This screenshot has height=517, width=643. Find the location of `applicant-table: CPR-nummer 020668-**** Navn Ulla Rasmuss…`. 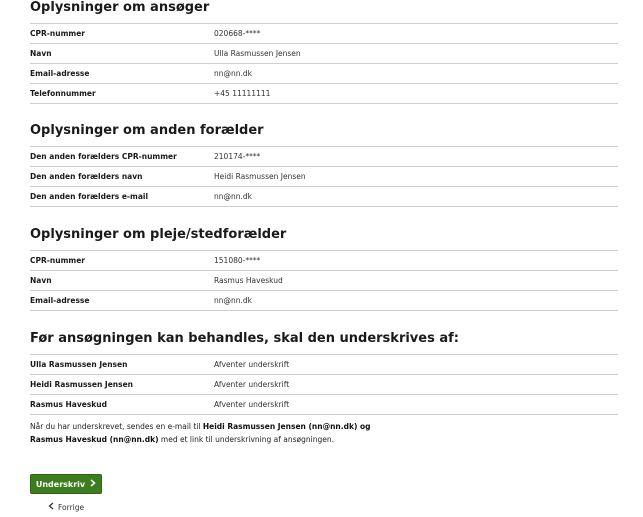

applicant-table: CPR-nummer 020668-**** Navn Ulla Rasmuss… is located at coordinates (324, 63).